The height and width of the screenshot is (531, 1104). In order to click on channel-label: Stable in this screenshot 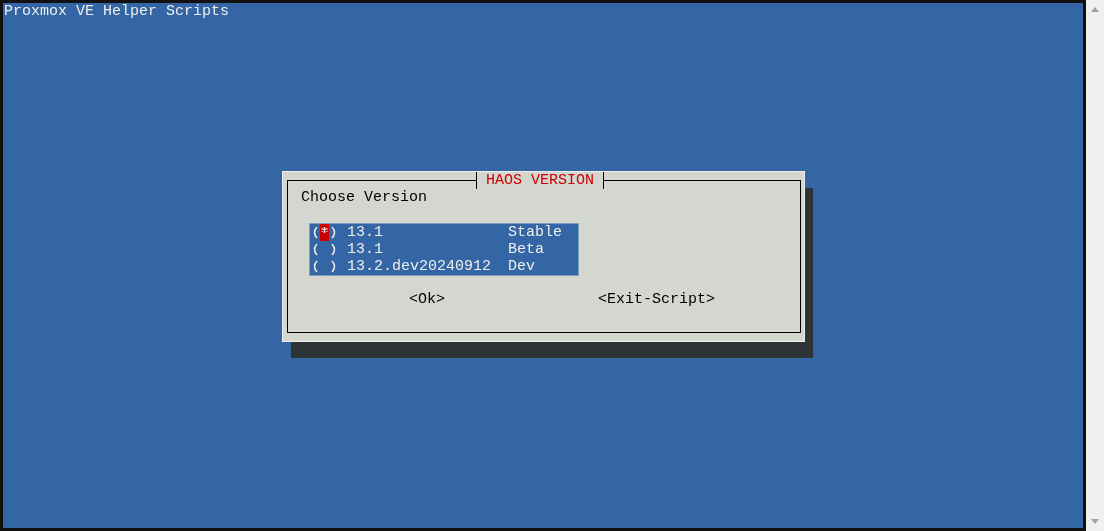, I will do `click(535, 232)`.